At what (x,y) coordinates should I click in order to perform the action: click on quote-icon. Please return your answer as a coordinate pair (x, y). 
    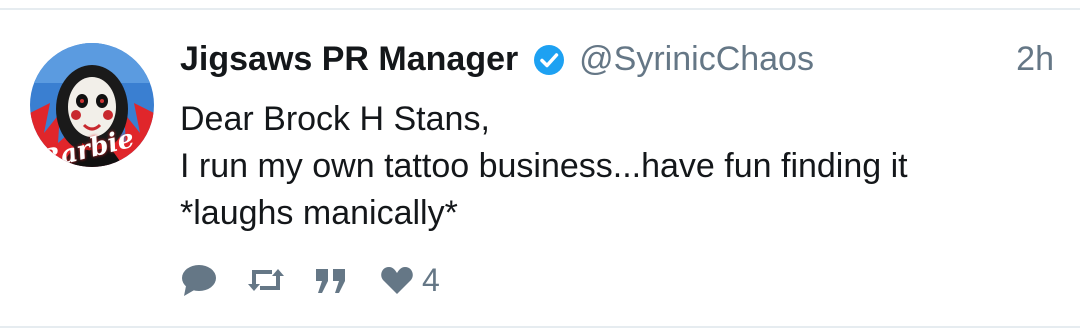
    Looking at the image, I should click on (330, 281).